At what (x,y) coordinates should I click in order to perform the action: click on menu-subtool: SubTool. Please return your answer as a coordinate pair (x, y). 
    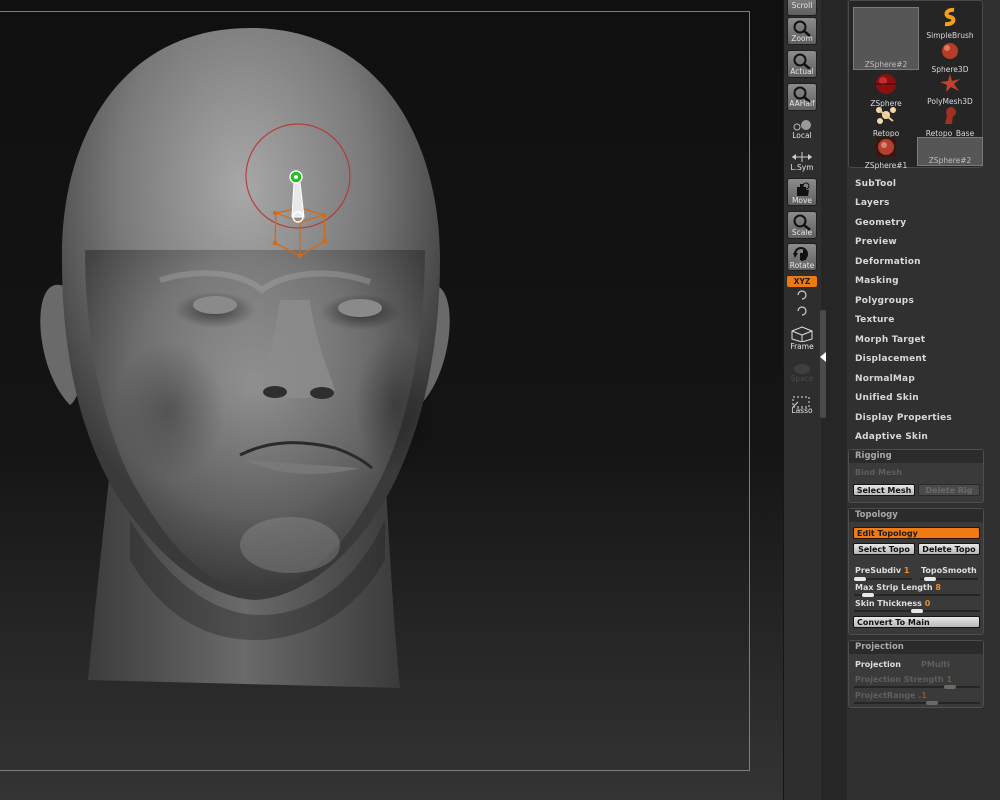
    Looking at the image, I should click on (875, 184).